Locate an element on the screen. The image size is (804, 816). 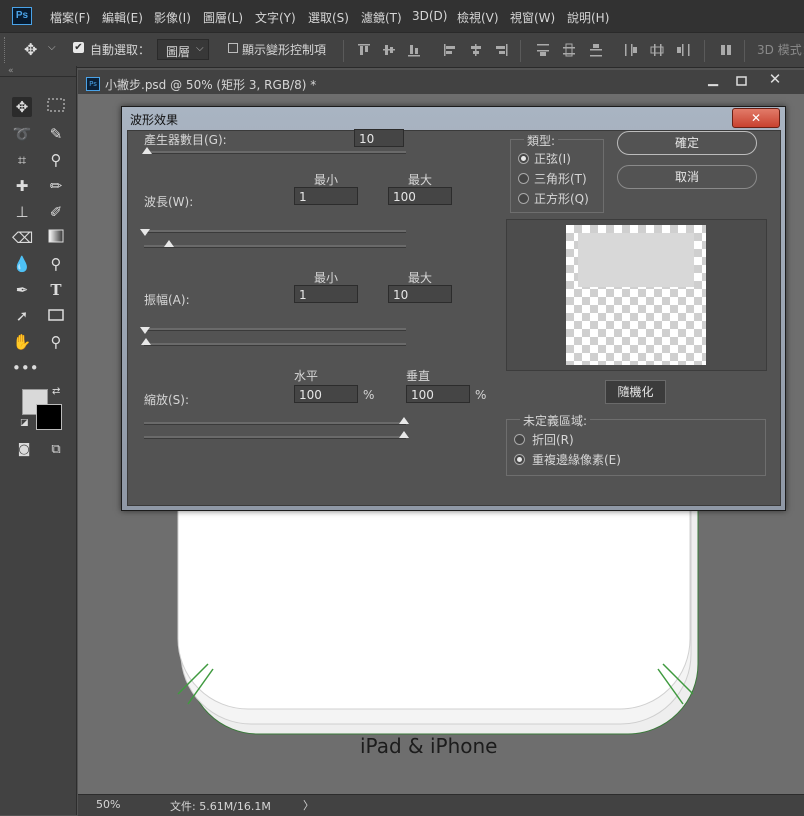
rectangle-tool-icon is located at coordinates (56, 316).